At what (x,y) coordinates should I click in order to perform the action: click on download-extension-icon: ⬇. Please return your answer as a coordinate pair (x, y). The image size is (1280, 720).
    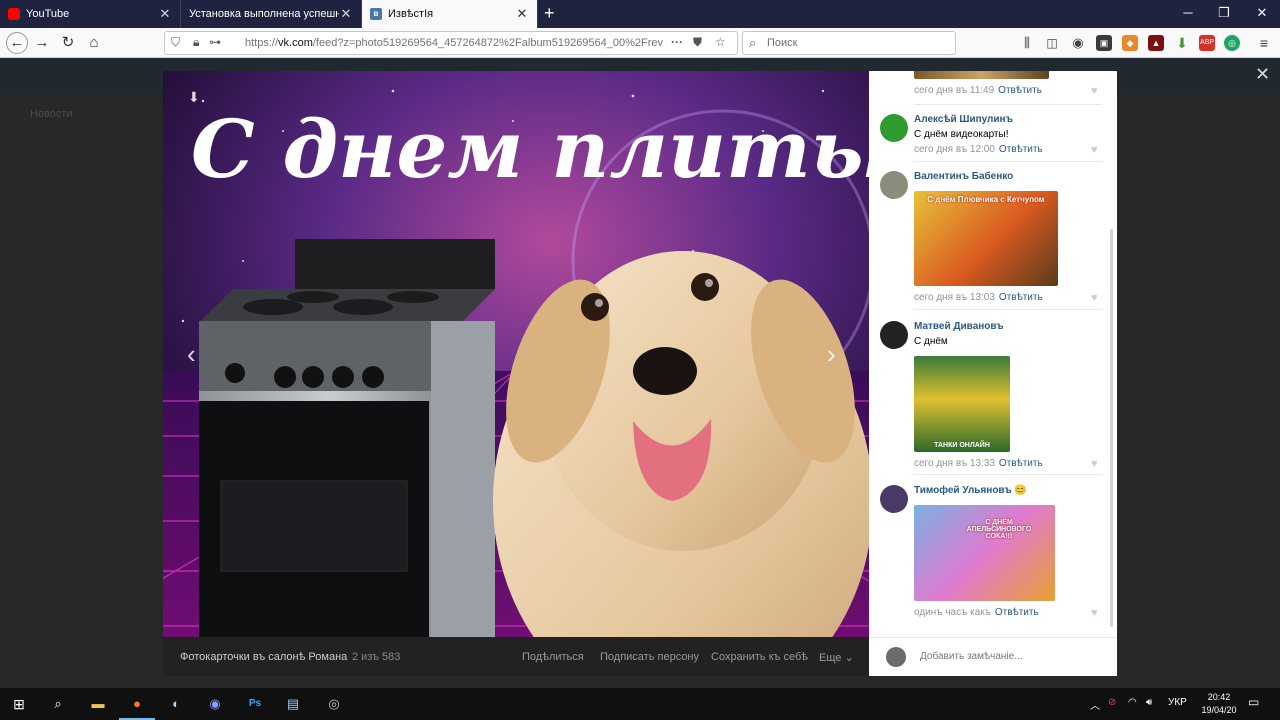
    Looking at the image, I should click on (1182, 43).